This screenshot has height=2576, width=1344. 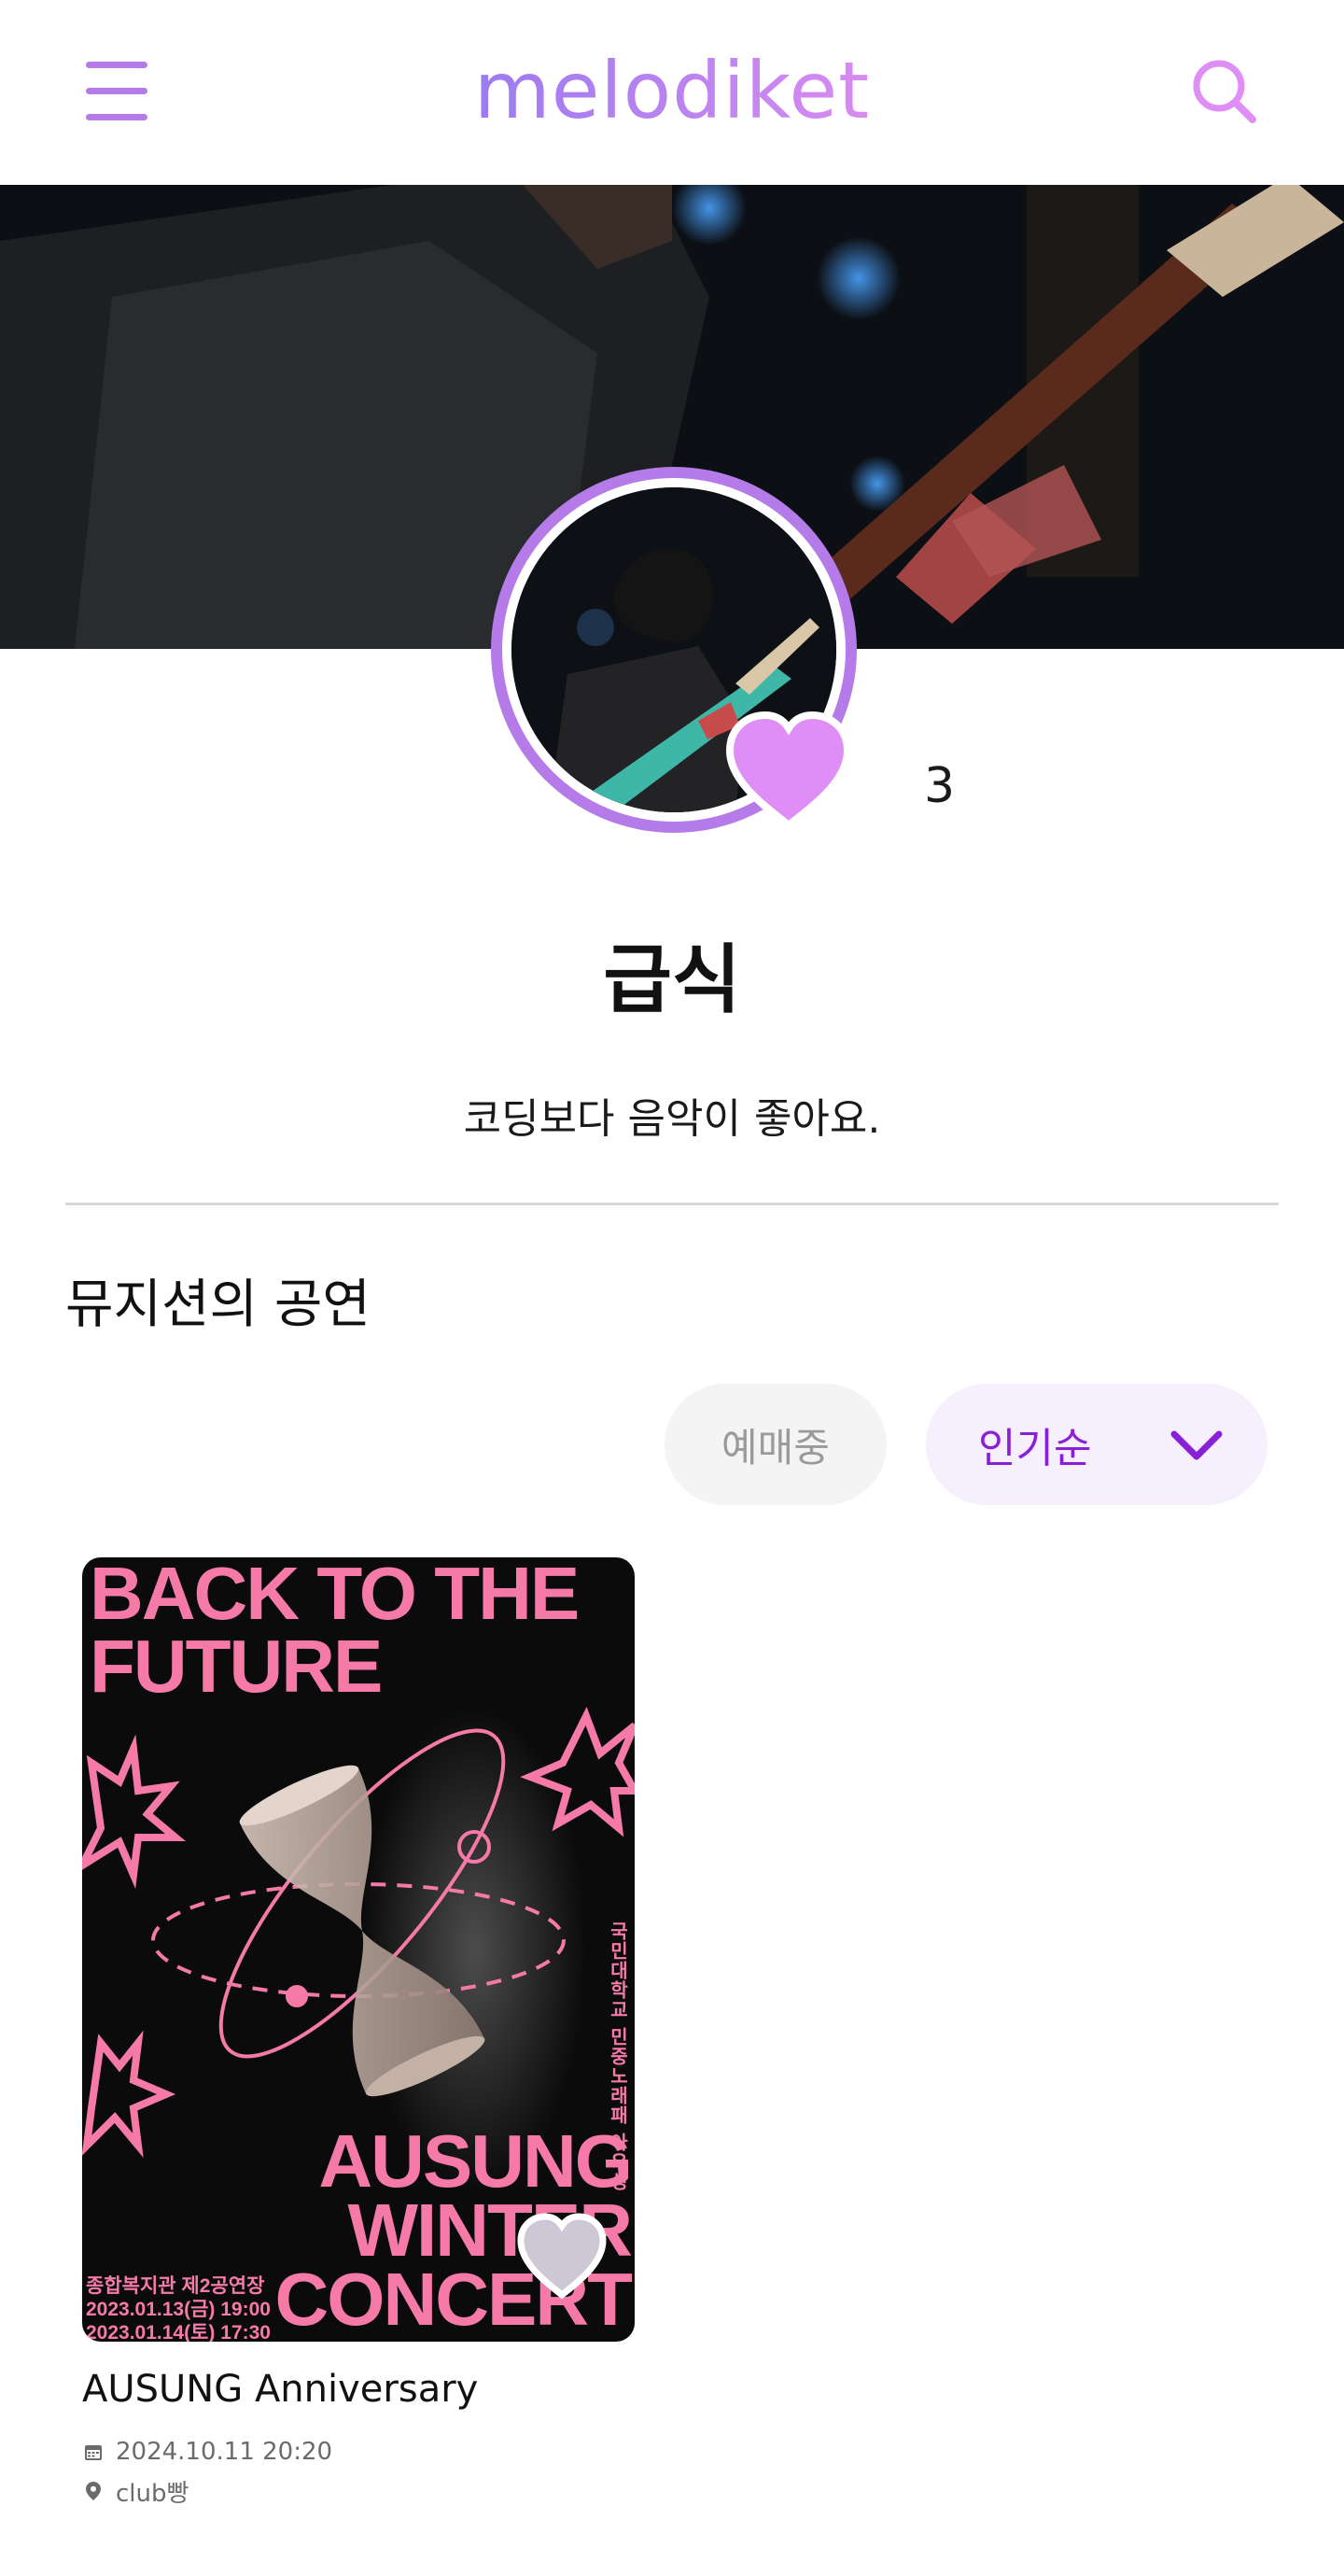 What do you see at coordinates (358, 2491) in the screenshot?
I see `concert-venue: club빵` at bounding box center [358, 2491].